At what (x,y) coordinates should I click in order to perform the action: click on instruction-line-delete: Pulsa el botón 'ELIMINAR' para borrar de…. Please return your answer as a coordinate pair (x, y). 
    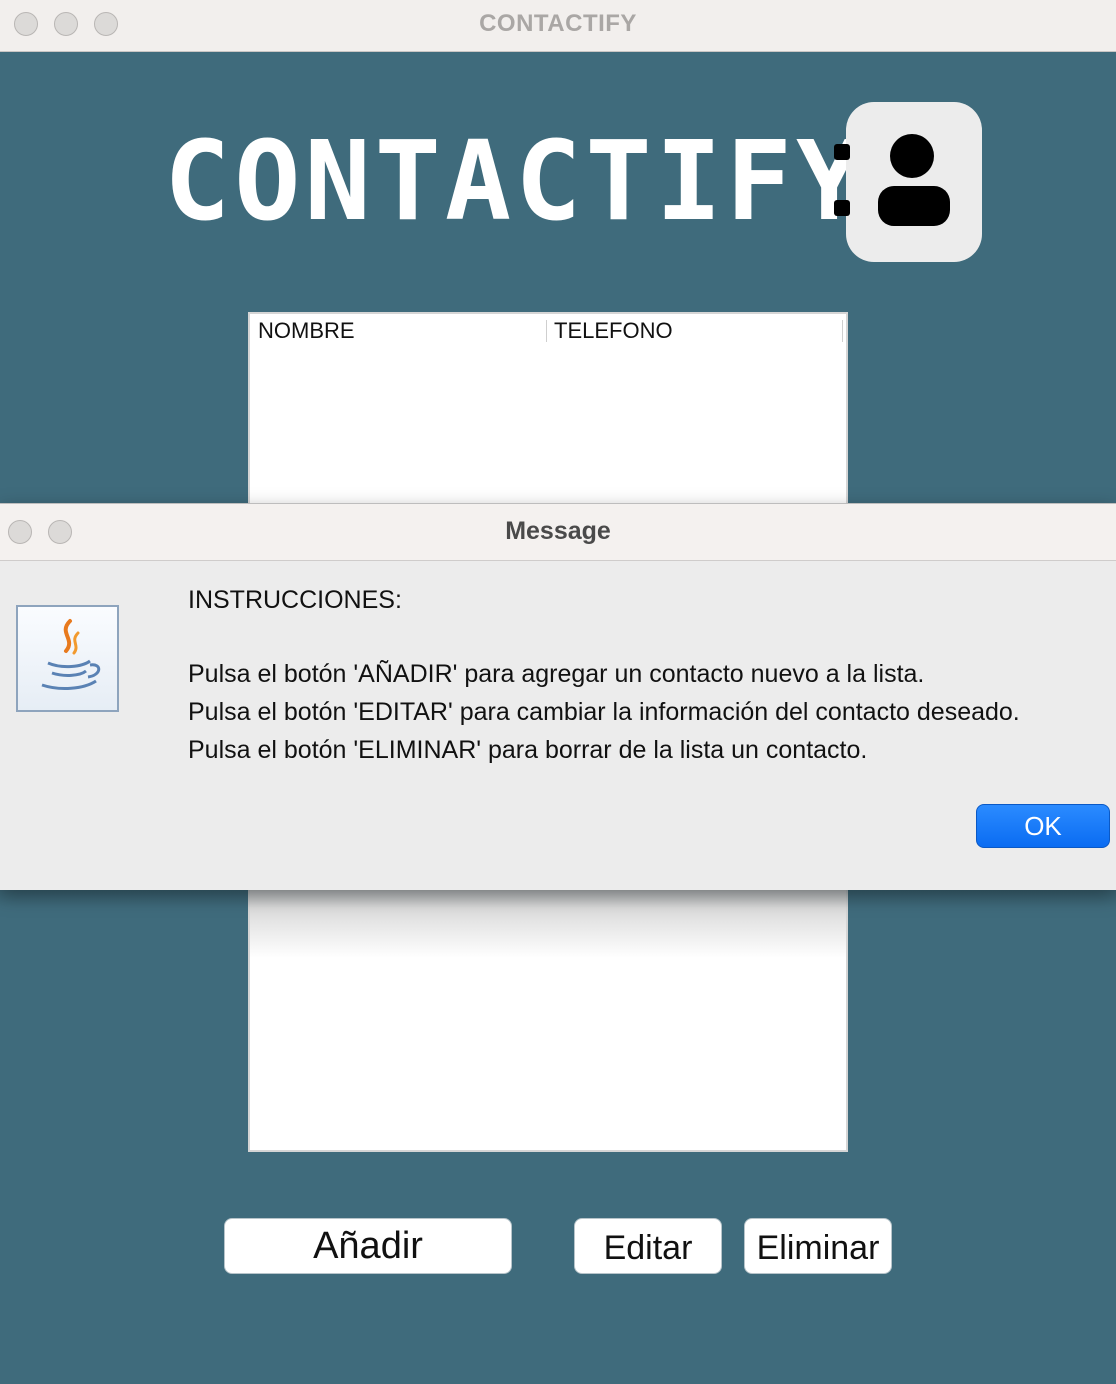
    Looking at the image, I should click on (528, 750).